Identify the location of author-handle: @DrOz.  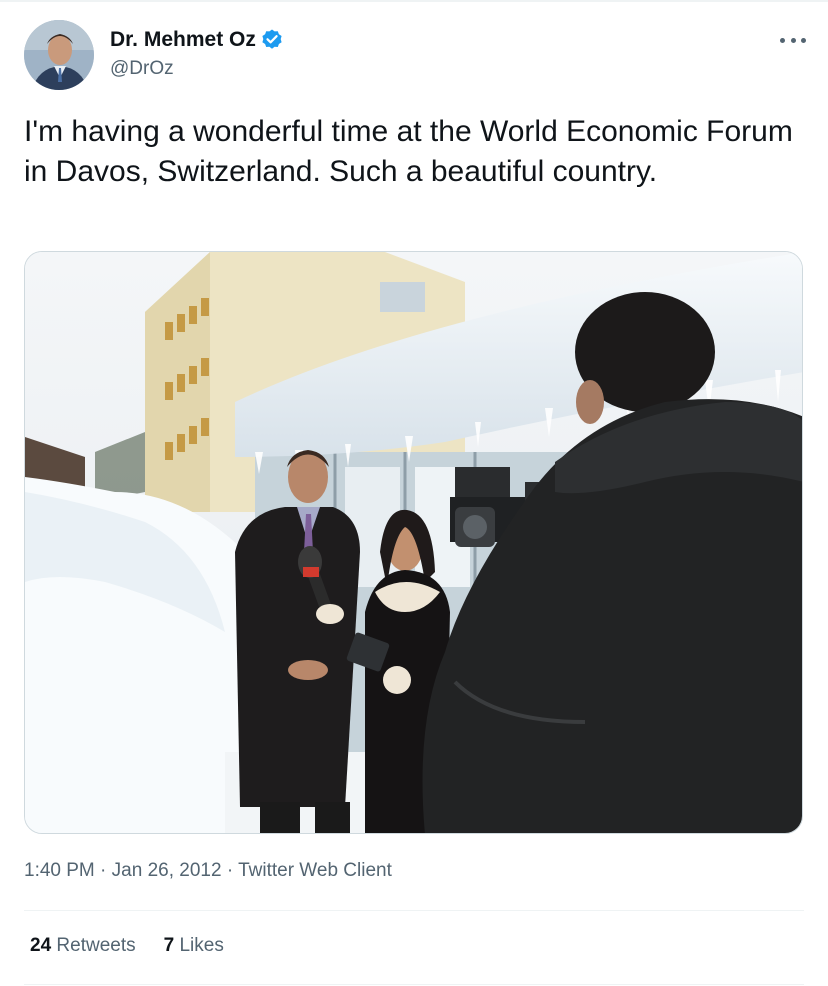
(142, 69).